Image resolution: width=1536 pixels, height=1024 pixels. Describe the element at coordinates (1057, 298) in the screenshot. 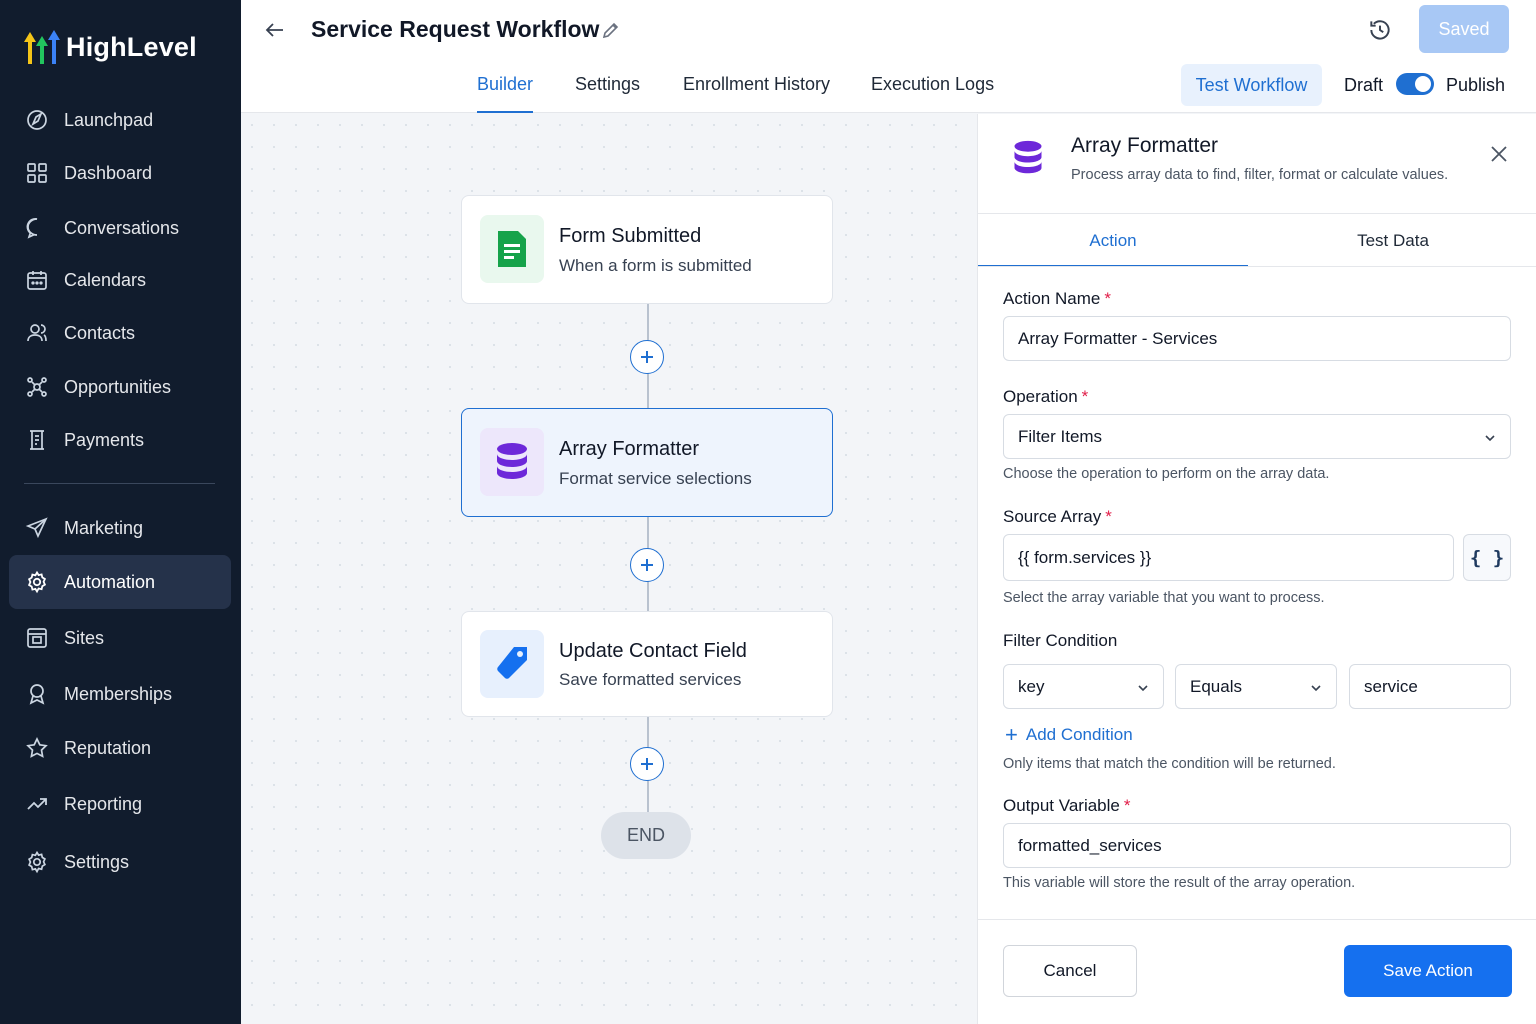

I see `action-name-label: Action Name *` at that location.